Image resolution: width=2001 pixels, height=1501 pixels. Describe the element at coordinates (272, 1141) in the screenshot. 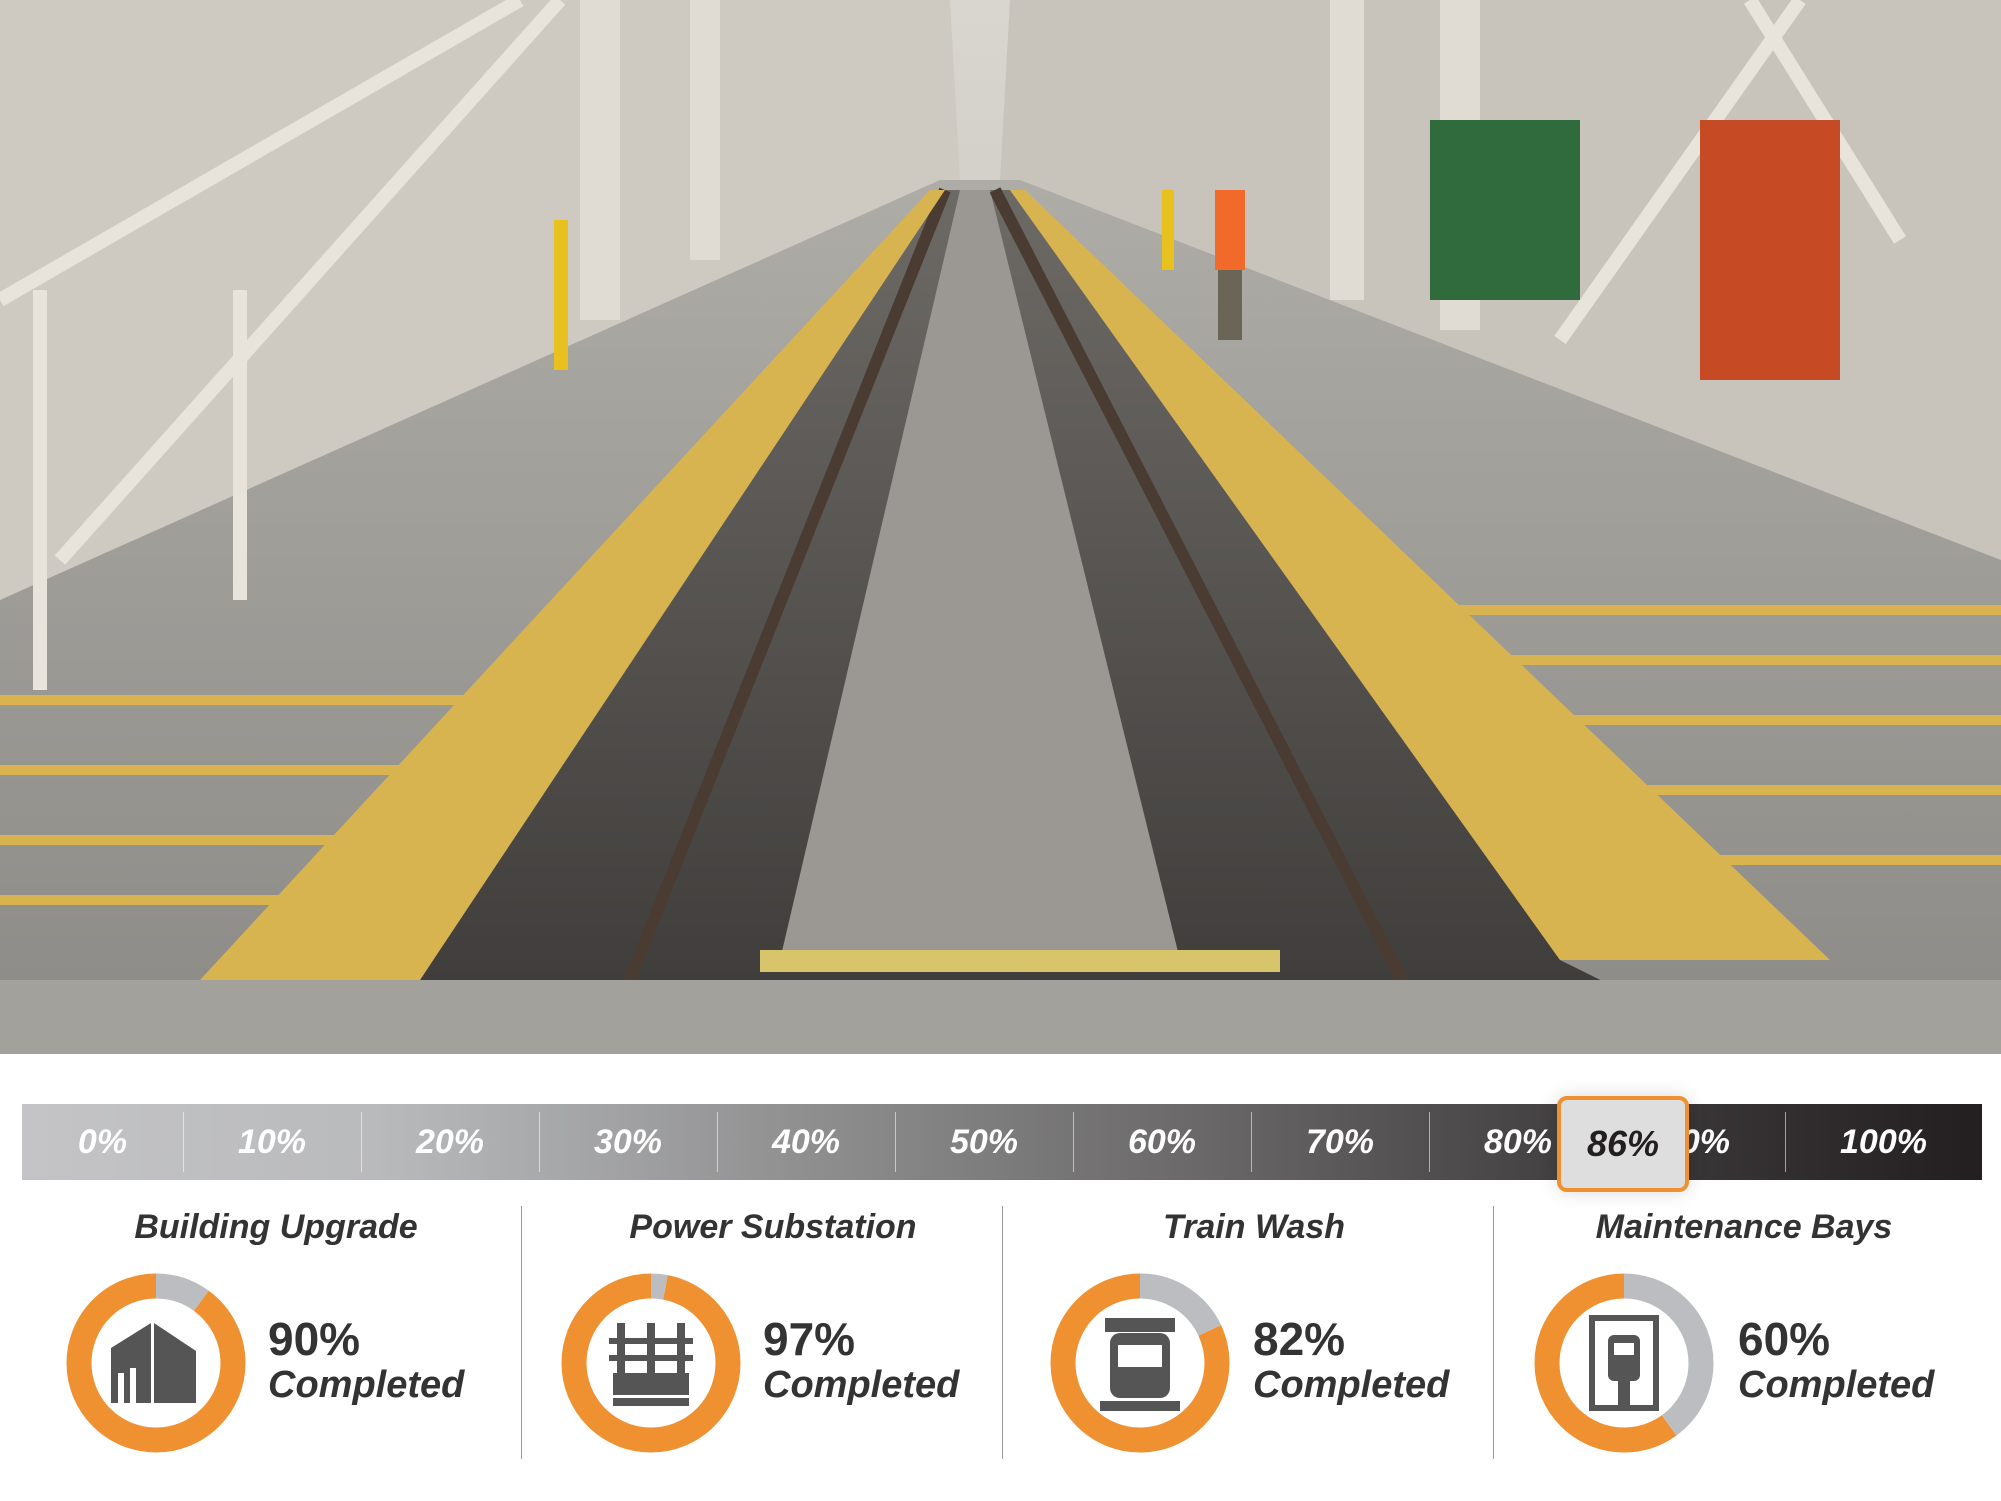

I see `tick-label: 10%` at that location.